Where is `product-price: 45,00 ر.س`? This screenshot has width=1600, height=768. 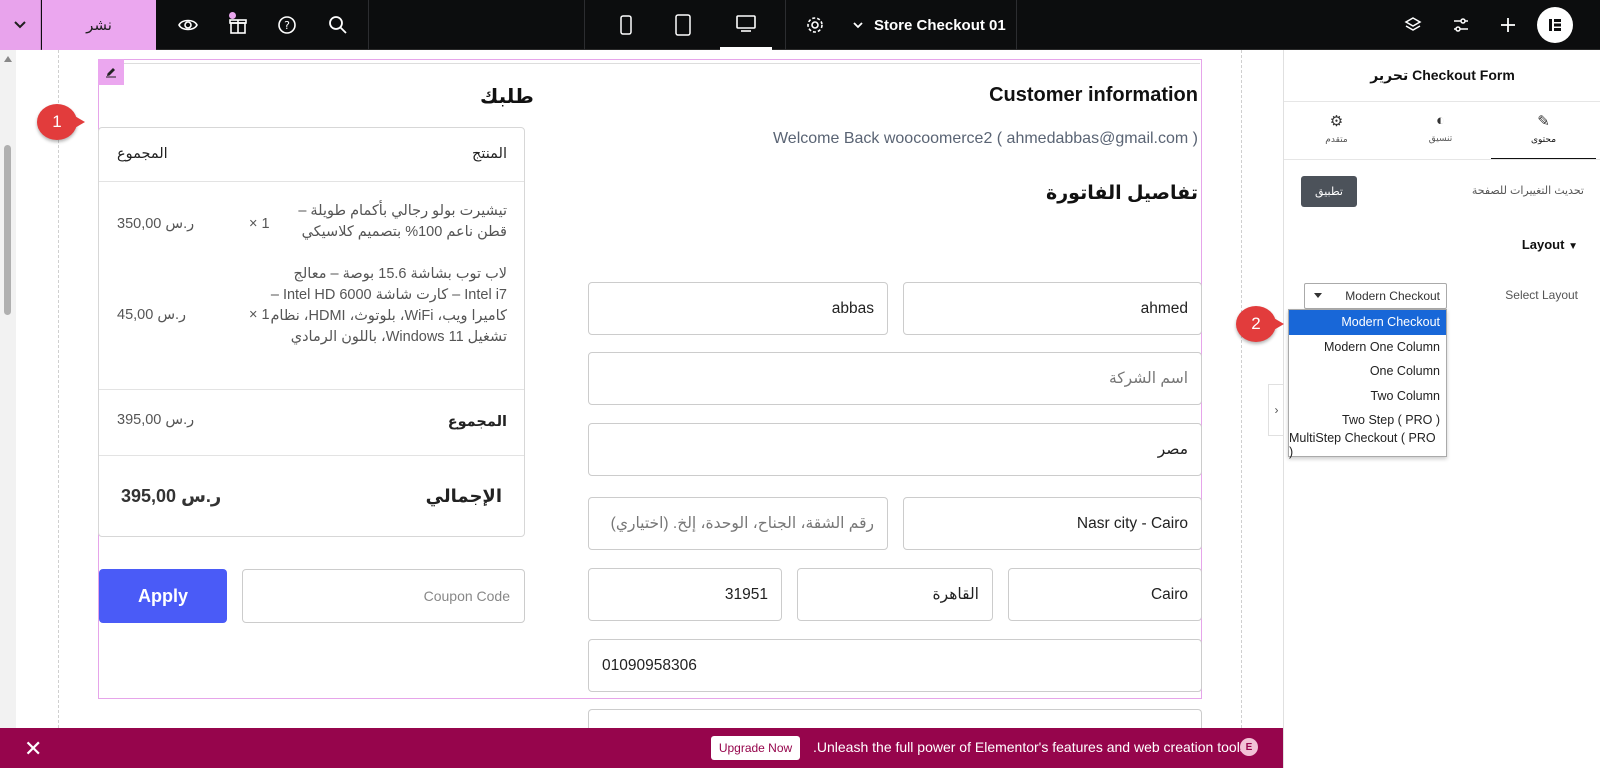 product-price: 45,00 ر.س is located at coordinates (152, 315).